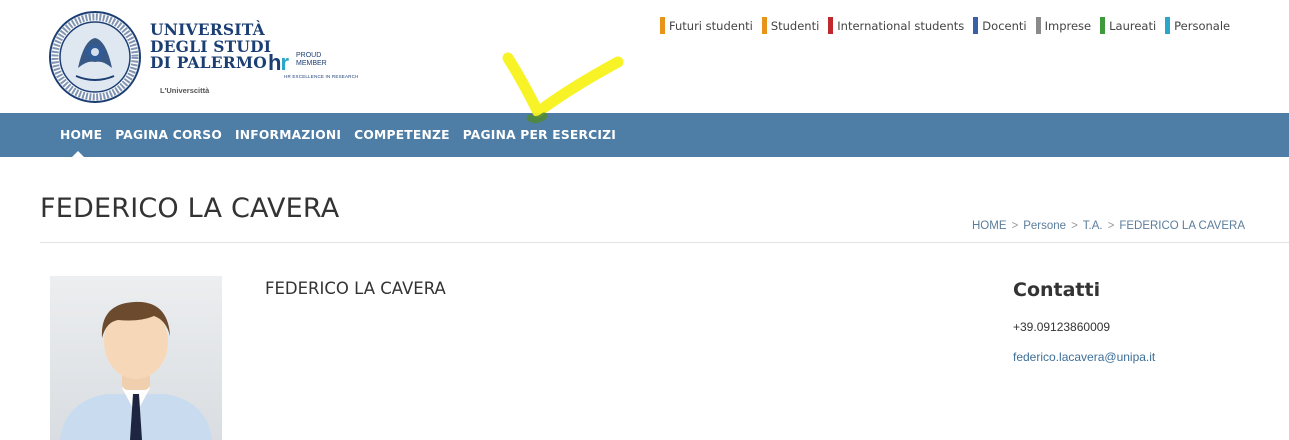 Image resolution: width=1289 pixels, height=440 pixels. I want to click on breadcrumb-item-ta: T.A., so click(1093, 226).